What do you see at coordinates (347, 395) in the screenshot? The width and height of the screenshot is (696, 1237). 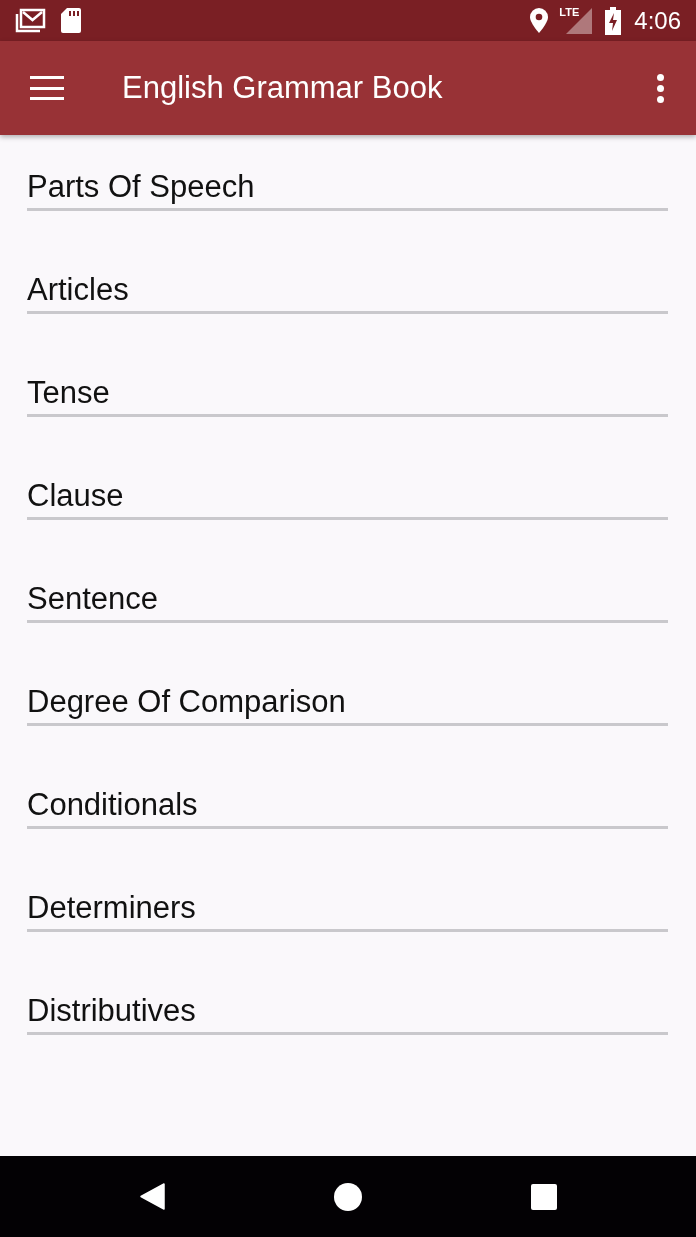 I see `topic-list-item: Tense` at bounding box center [347, 395].